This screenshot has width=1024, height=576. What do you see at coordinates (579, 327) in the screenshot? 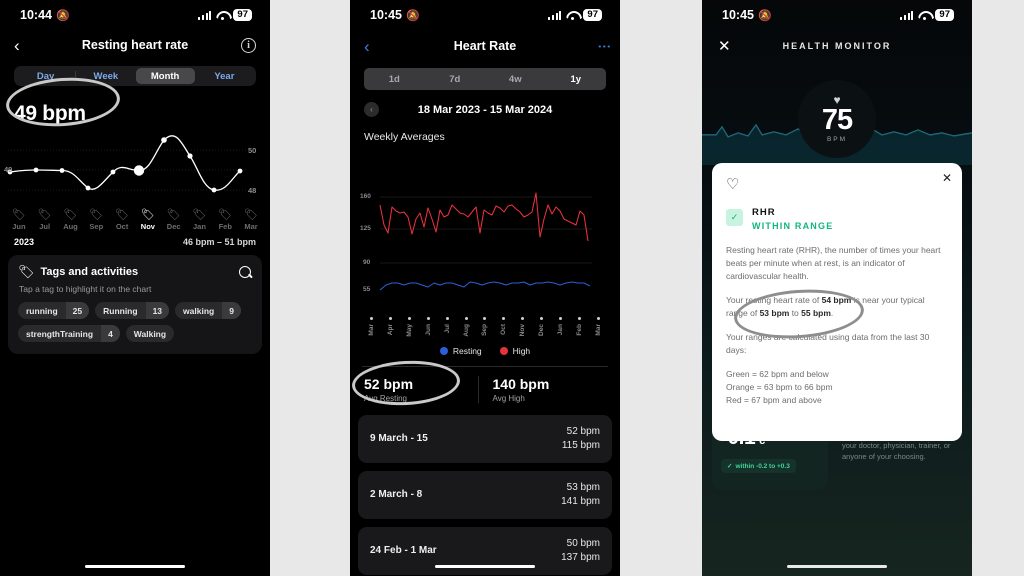
I see `month-tick-feb: Feb` at bounding box center [579, 327].